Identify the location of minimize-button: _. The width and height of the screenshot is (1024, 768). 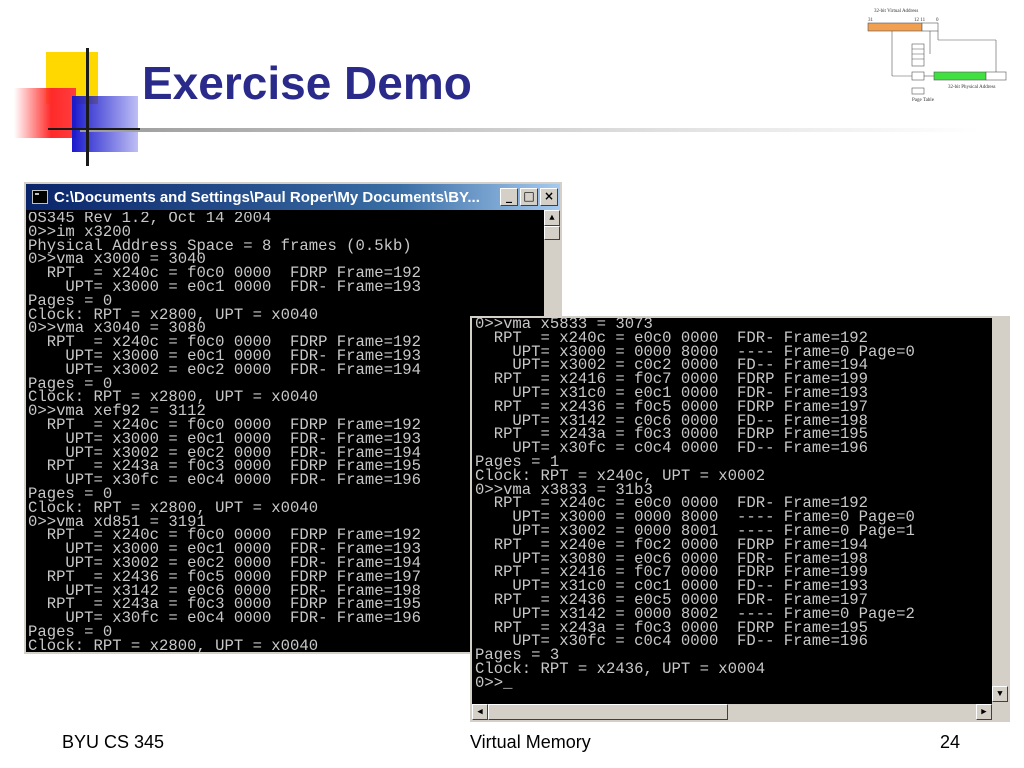
(509, 197).